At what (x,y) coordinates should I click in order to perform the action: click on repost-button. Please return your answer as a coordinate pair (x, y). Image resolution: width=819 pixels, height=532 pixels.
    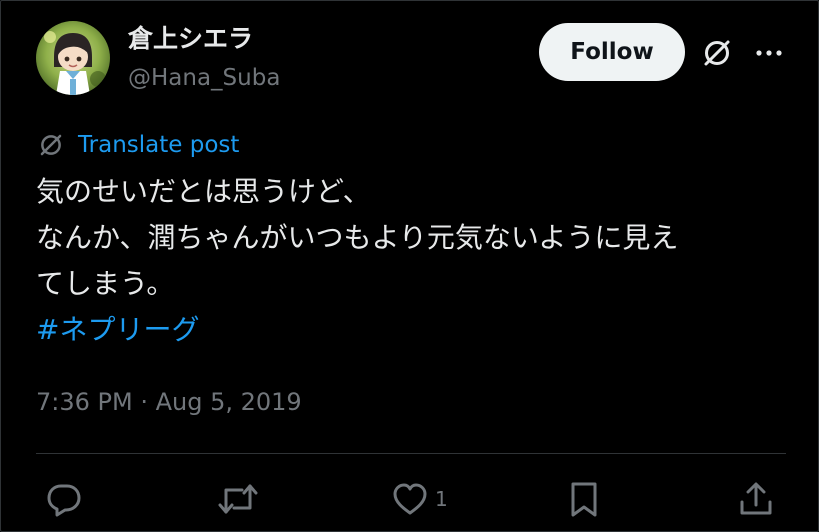
    Looking at the image, I should click on (238, 499).